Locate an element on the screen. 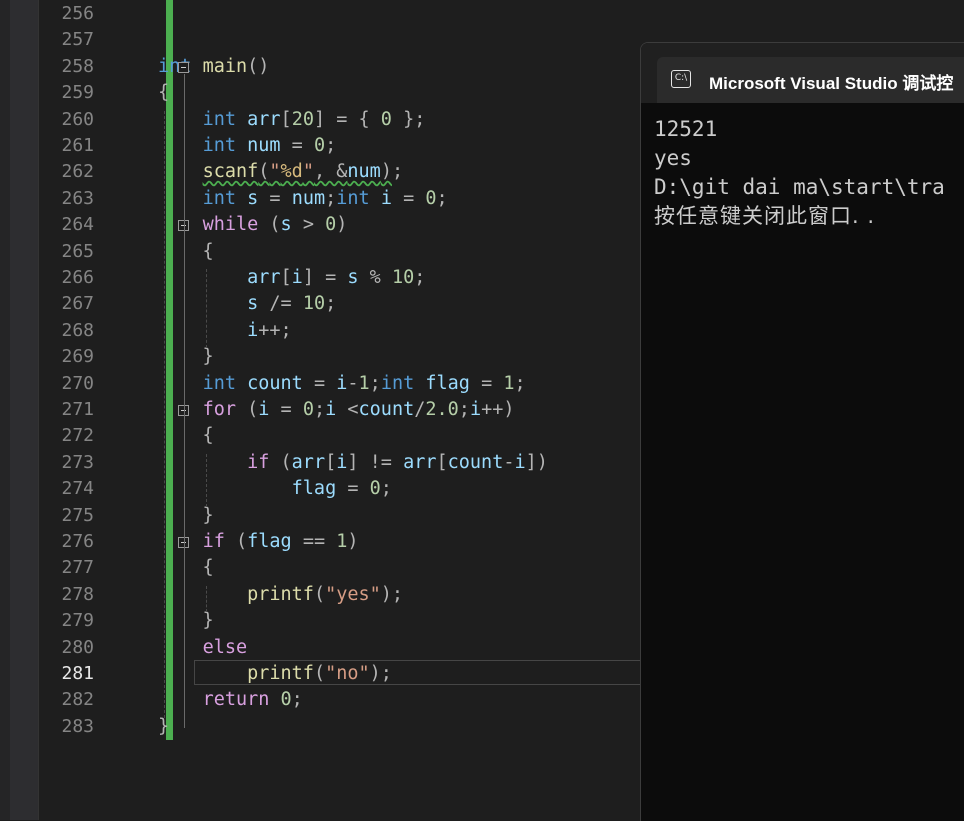 Image resolution: width=964 pixels, height=821 pixels. code-text: int s = num;int i = 0; is located at coordinates (303, 199).